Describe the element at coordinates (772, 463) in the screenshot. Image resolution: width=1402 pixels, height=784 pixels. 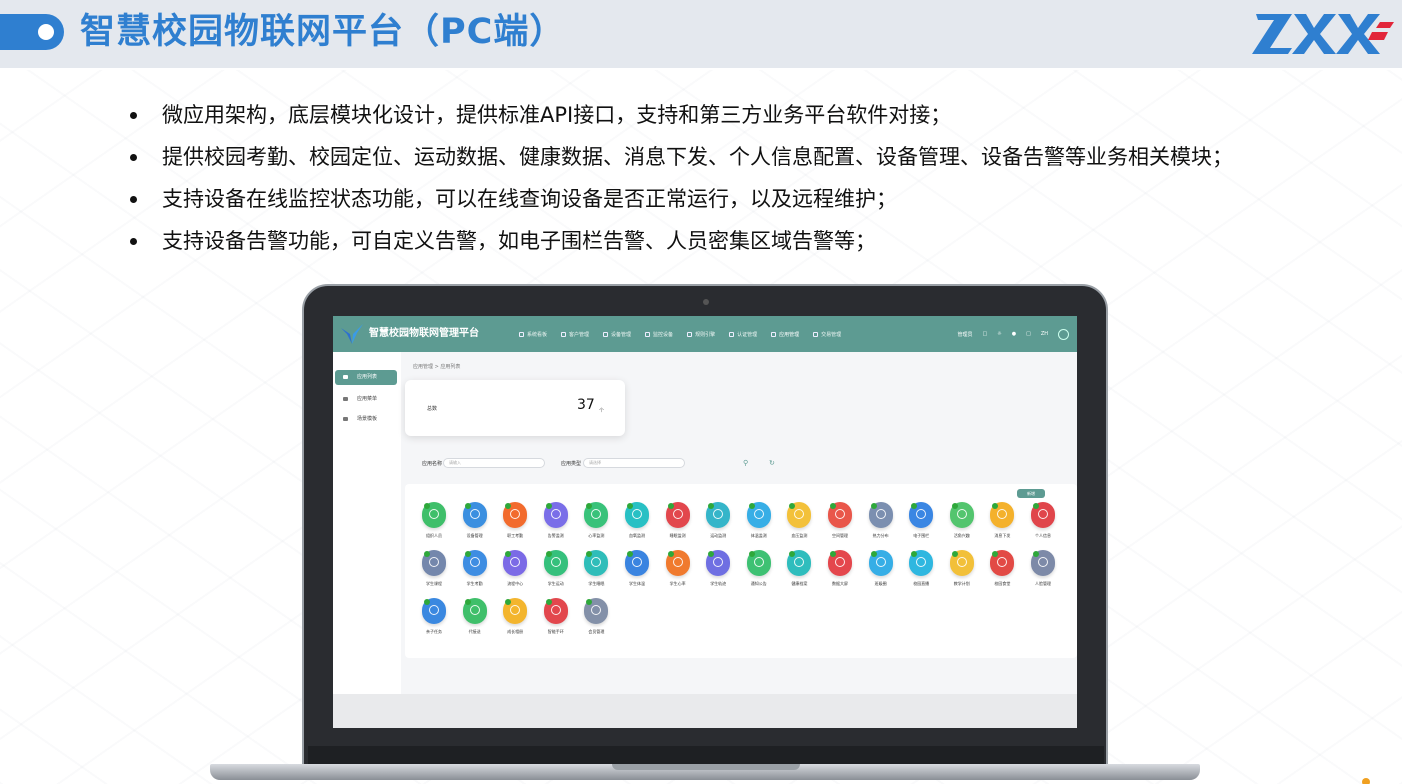
I see `refresh-icon: ↻` at that location.